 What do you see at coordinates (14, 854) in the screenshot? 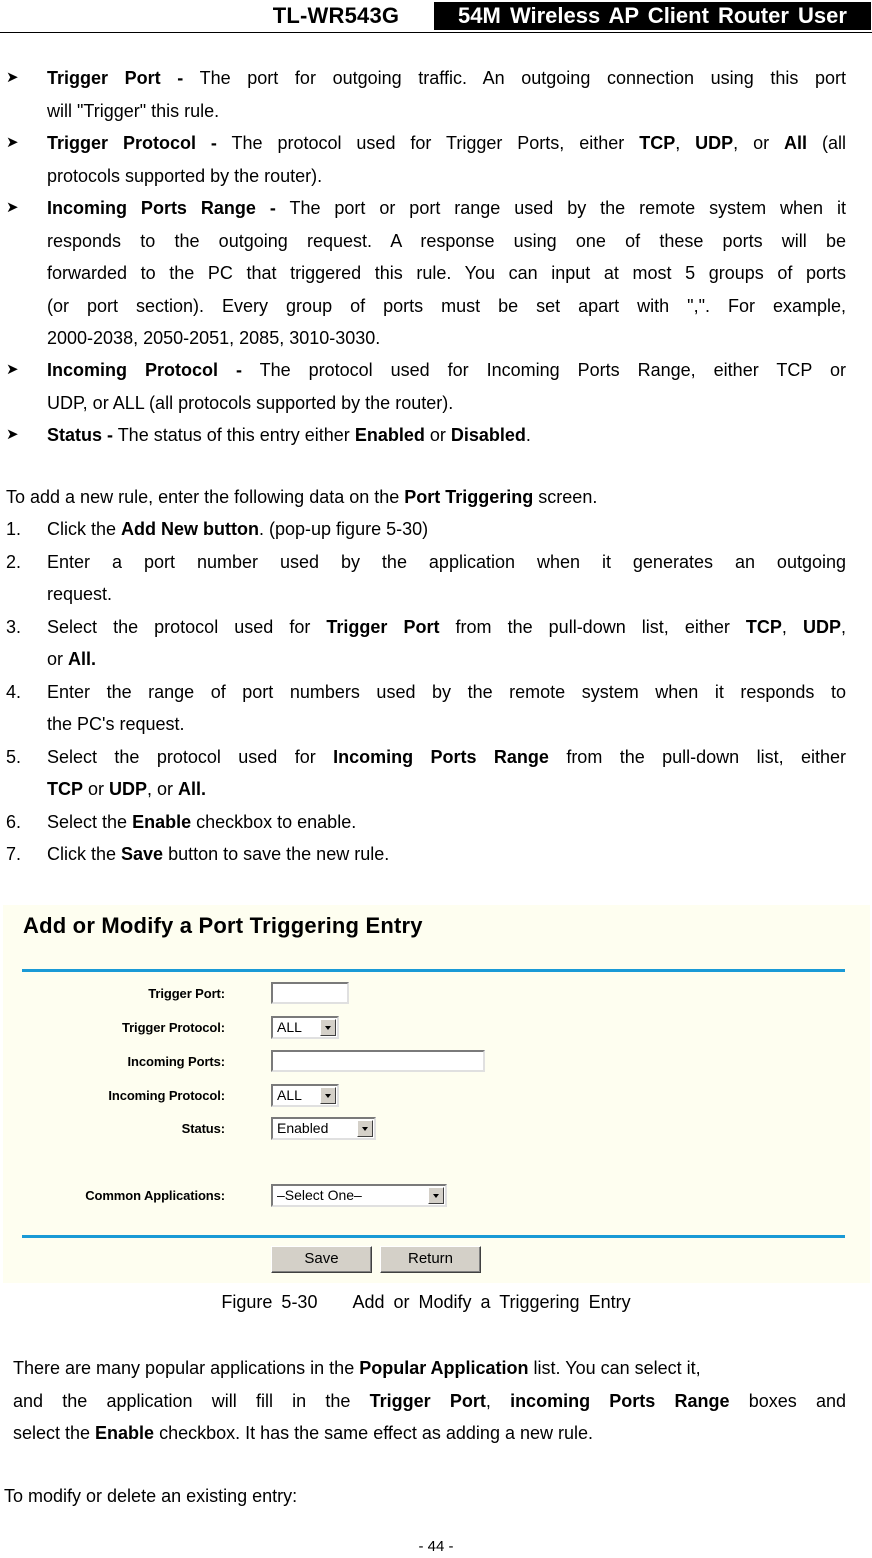
I see `step-number: 7.` at bounding box center [14, 854].